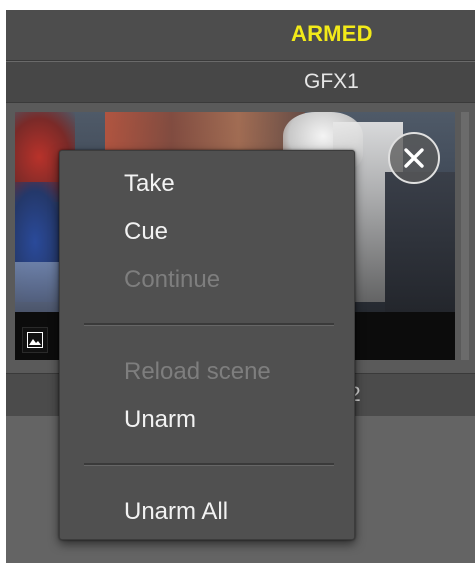  Describe the element at coordinates (414, 158) in the screenshot. I see `close-icon` at that location.